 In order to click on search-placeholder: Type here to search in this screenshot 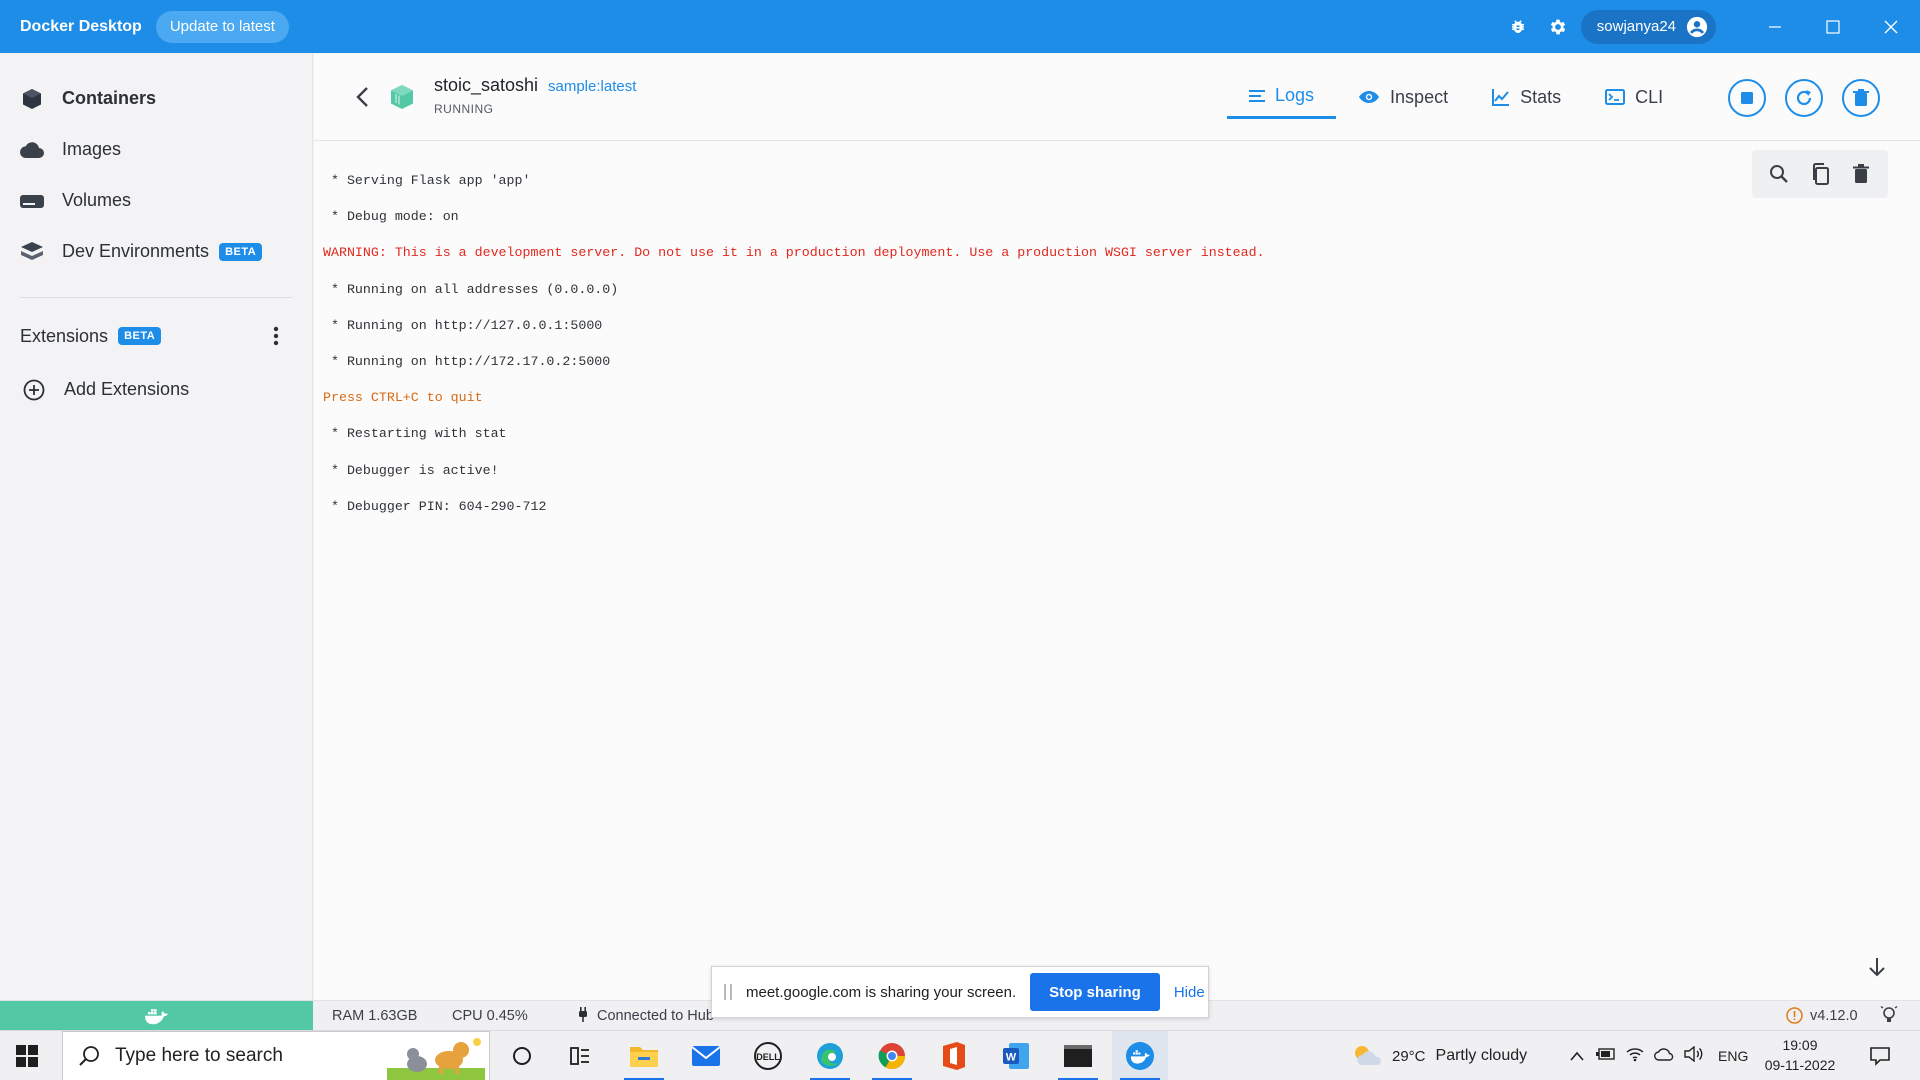, I will do `click(199, 1055)`.